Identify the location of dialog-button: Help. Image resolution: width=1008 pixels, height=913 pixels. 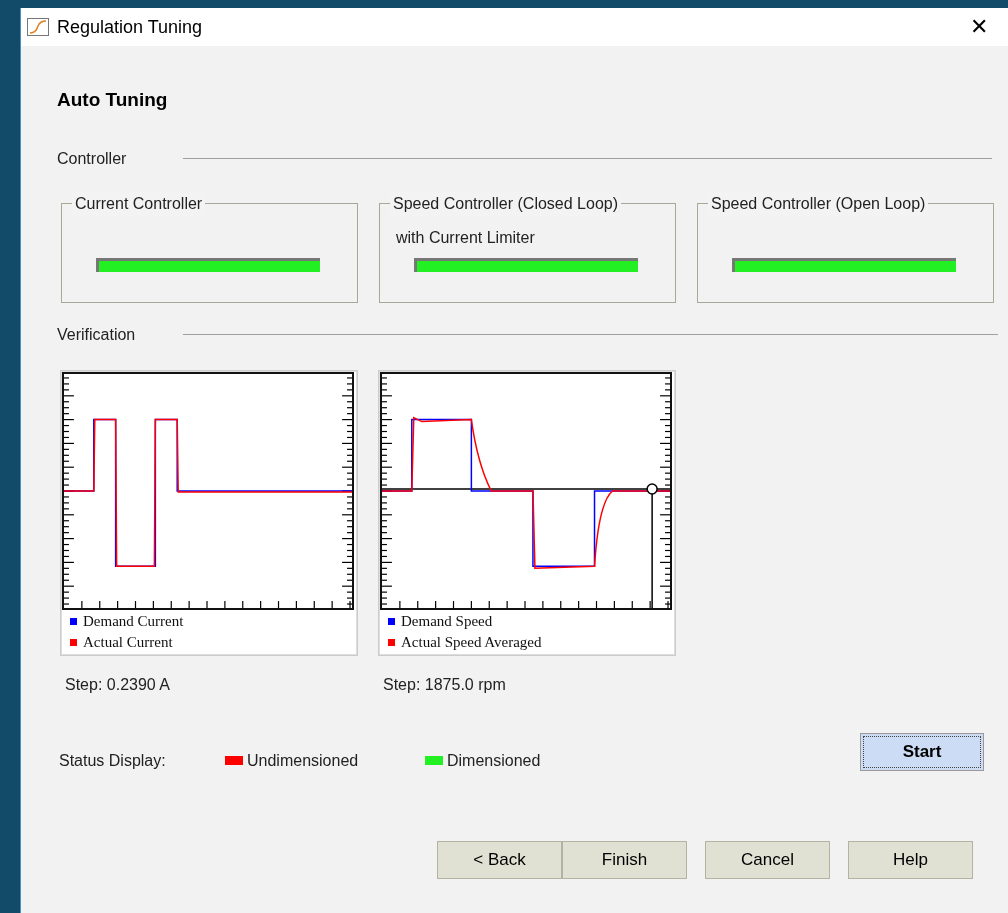
(910, 859).